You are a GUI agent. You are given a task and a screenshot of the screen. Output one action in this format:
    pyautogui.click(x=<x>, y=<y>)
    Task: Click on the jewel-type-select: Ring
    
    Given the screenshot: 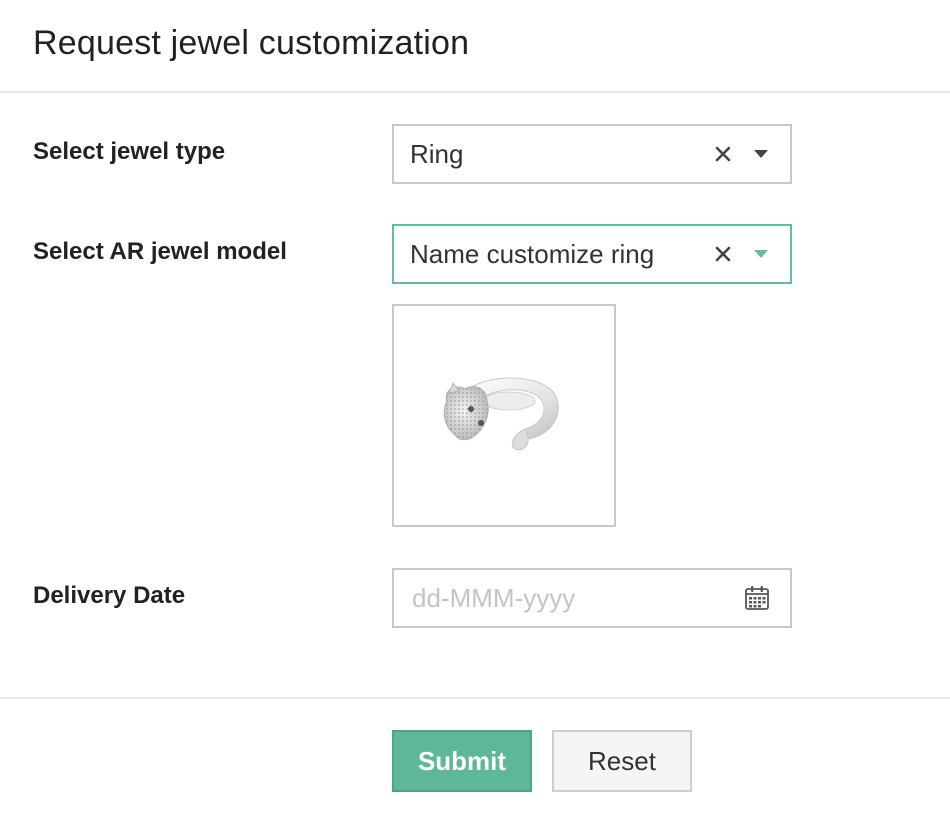 What is the action you would take?
    pyautogui.click(x=592, y=154)
    